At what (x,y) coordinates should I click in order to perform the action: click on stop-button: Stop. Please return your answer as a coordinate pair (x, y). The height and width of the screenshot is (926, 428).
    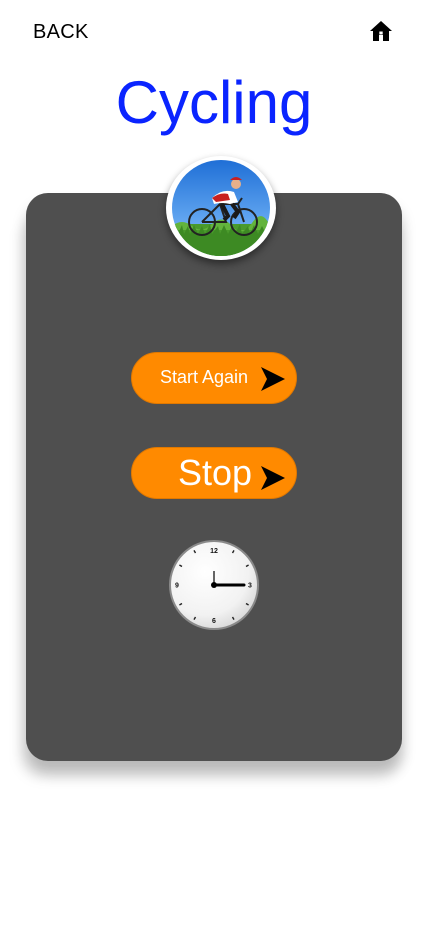
    Looking at the image, I should click on (214, 473).